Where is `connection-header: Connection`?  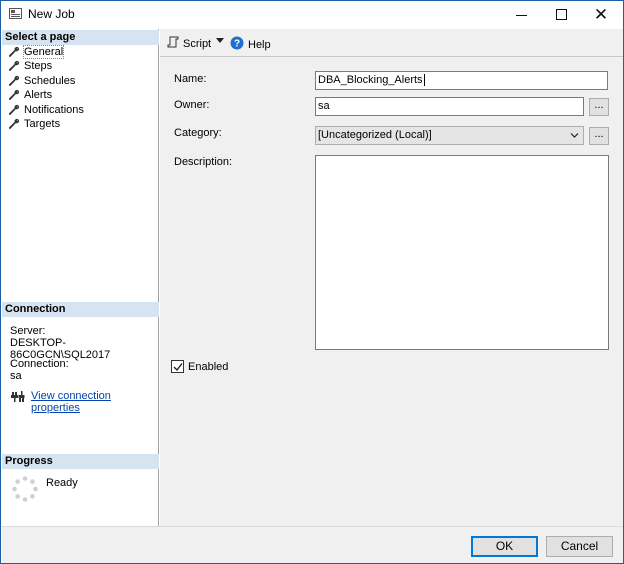 connection-header: Connection is located at coordinates (80, 309).